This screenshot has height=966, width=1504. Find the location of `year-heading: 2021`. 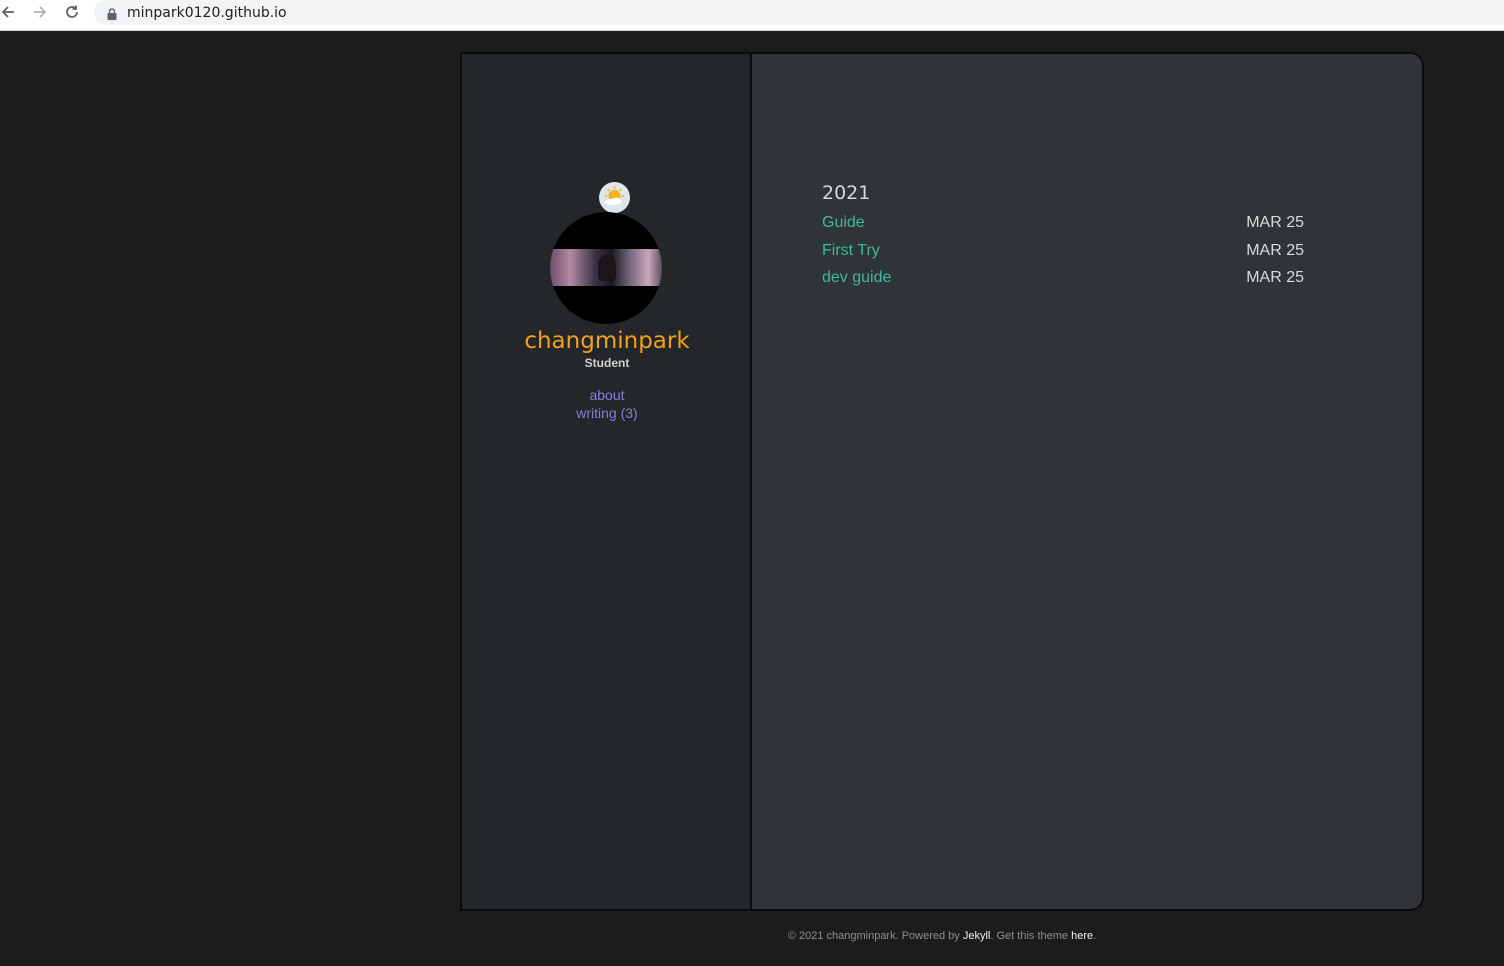

year-heading: 2021 is located at coordinates (846, 193).